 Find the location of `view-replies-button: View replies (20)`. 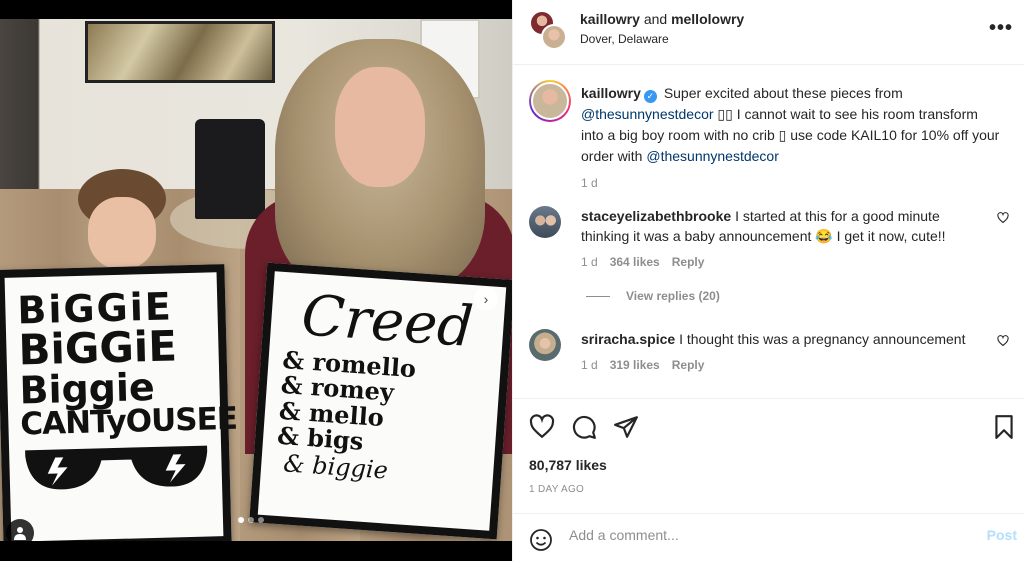

view-replies-button: View replies (20) is located at coordinates (653, 296).